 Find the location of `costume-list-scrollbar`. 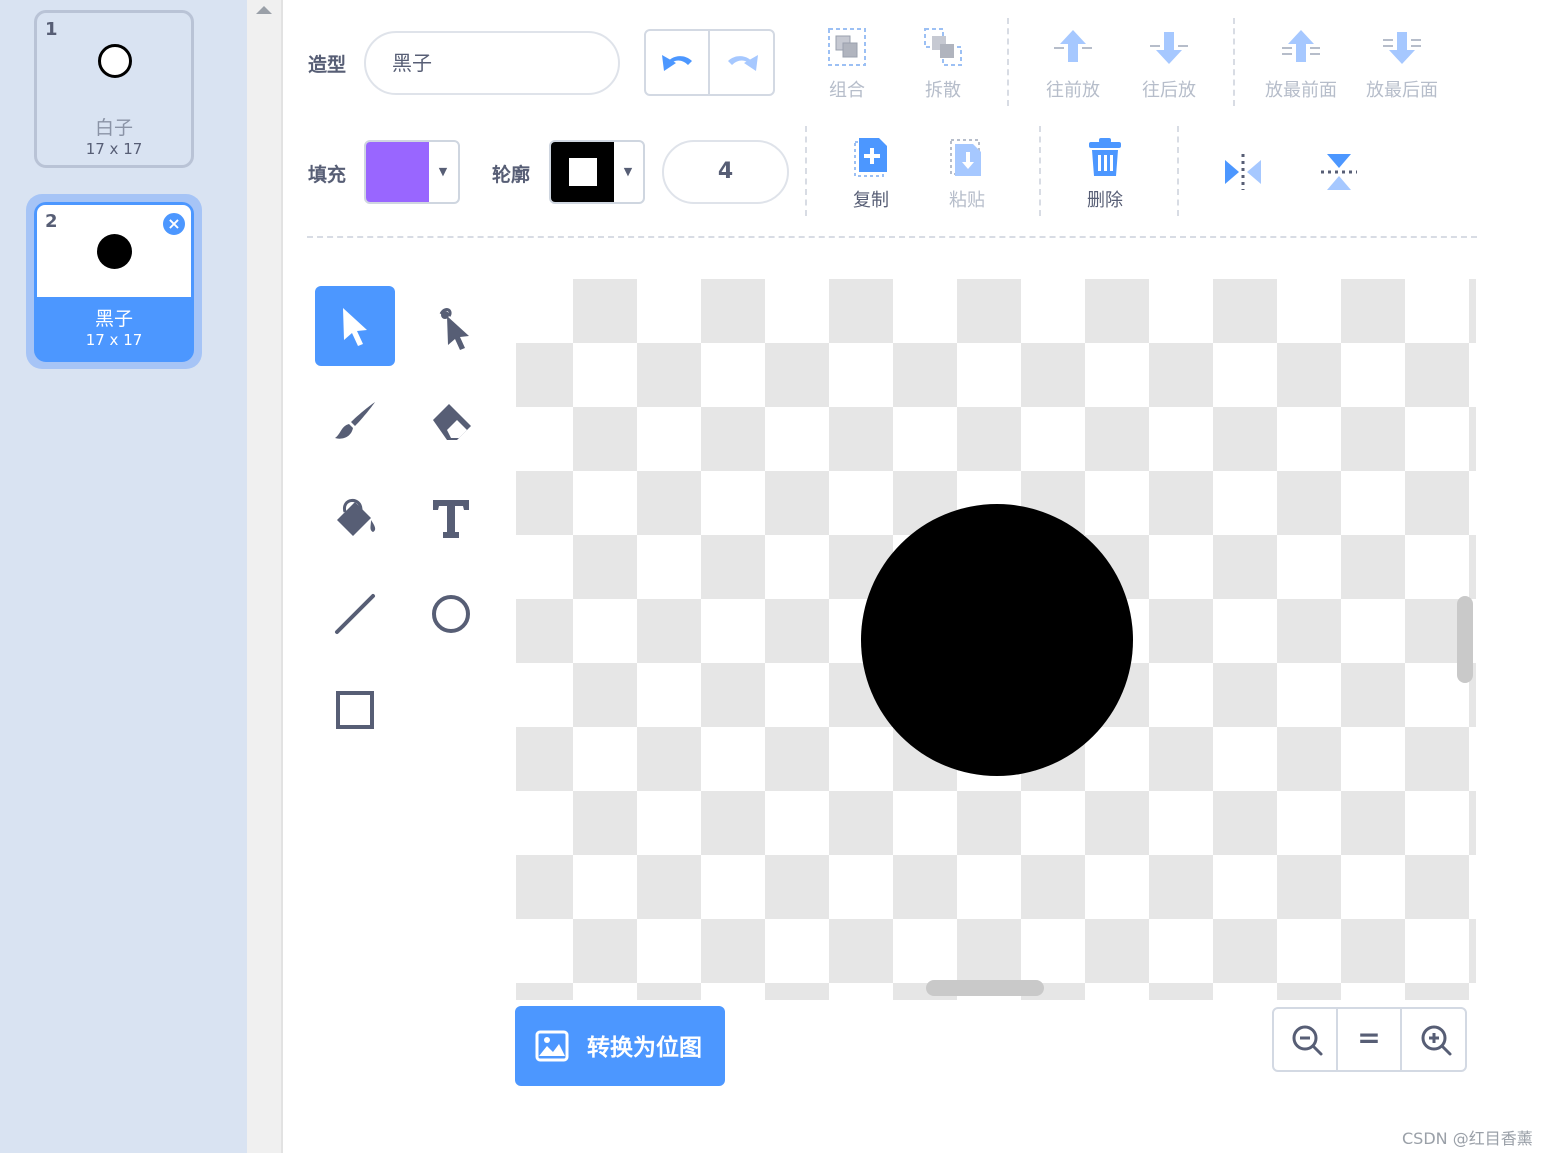

costume-list-scrollbar is located at coordinates (265, 576).